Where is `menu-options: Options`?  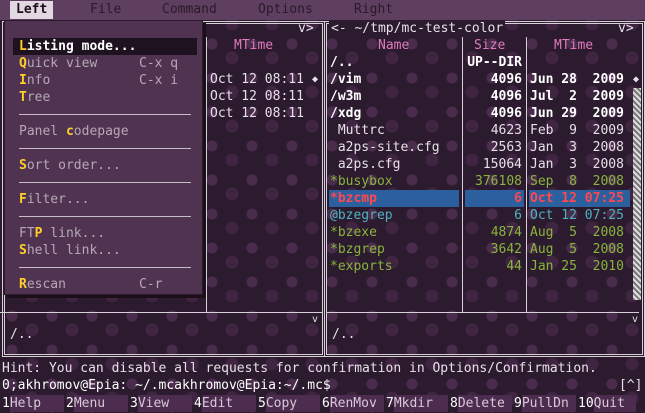
menu-options: Options is located at coordinates (285, 10).